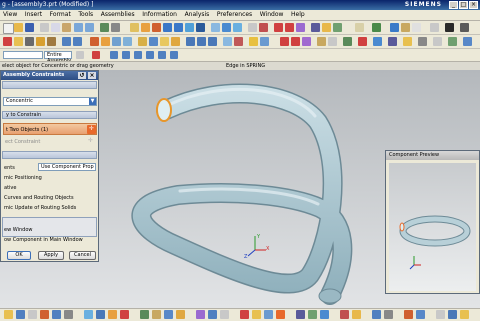  I want to click on bottom-tool-30-icon, so click(420, 314).